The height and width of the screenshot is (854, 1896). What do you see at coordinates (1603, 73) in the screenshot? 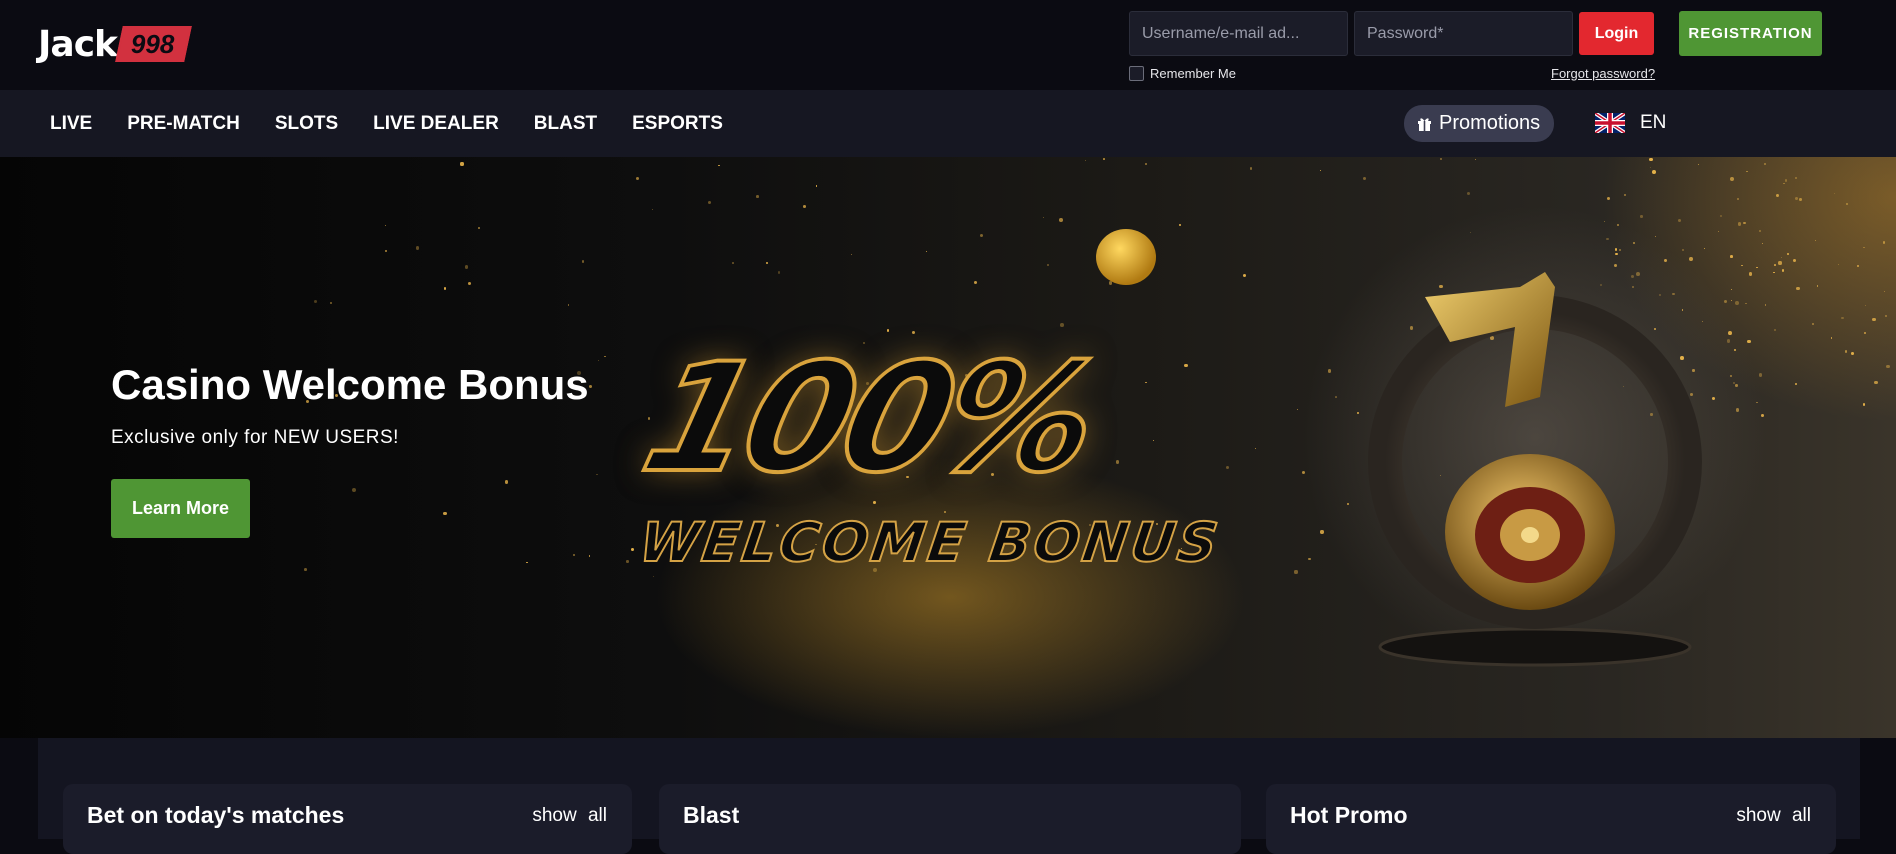
I see `forgot-password-link: Forgot password?` at bounding box center [1603, 73].